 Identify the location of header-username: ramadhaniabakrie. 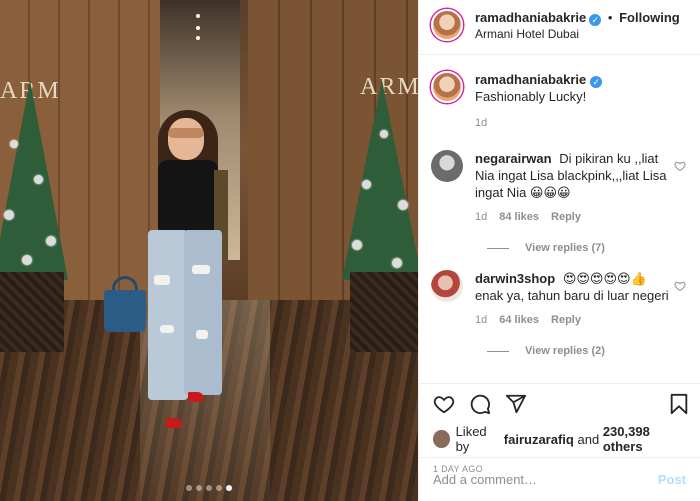
(530, 17).